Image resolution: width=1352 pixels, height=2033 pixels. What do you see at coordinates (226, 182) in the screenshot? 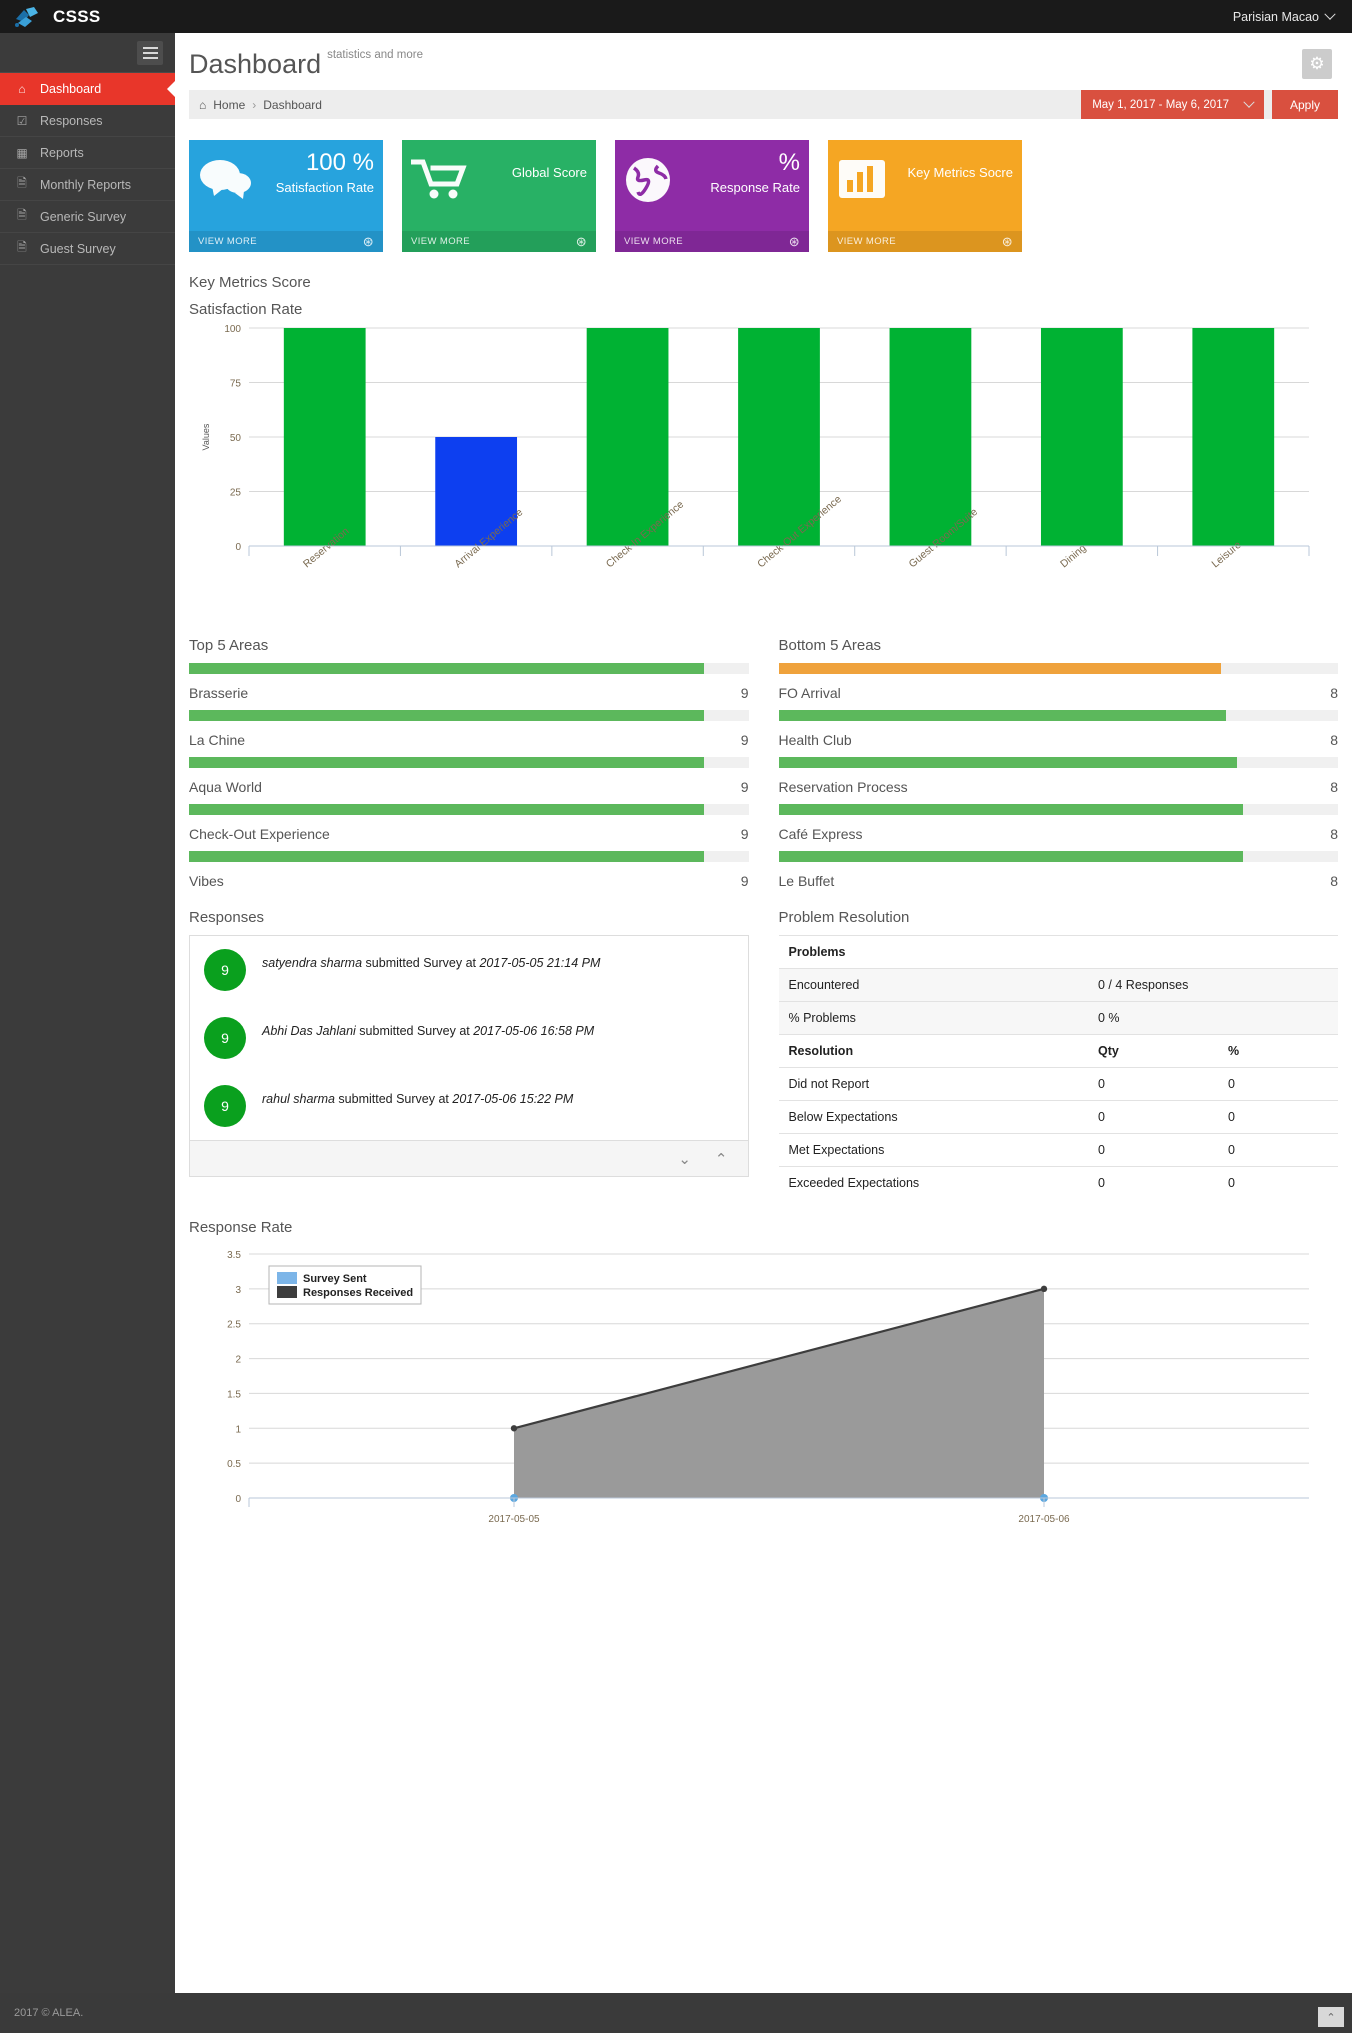
I see `comments-icon` at bounding box center [226, 182].